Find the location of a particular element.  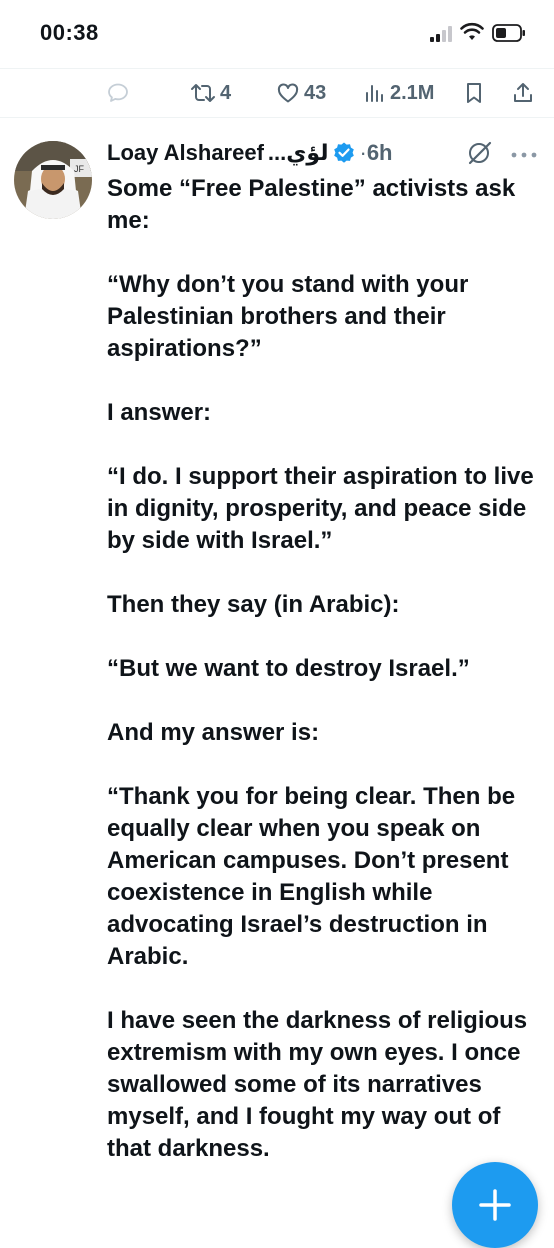

wifi-icon is located at coordinates (472, 31).